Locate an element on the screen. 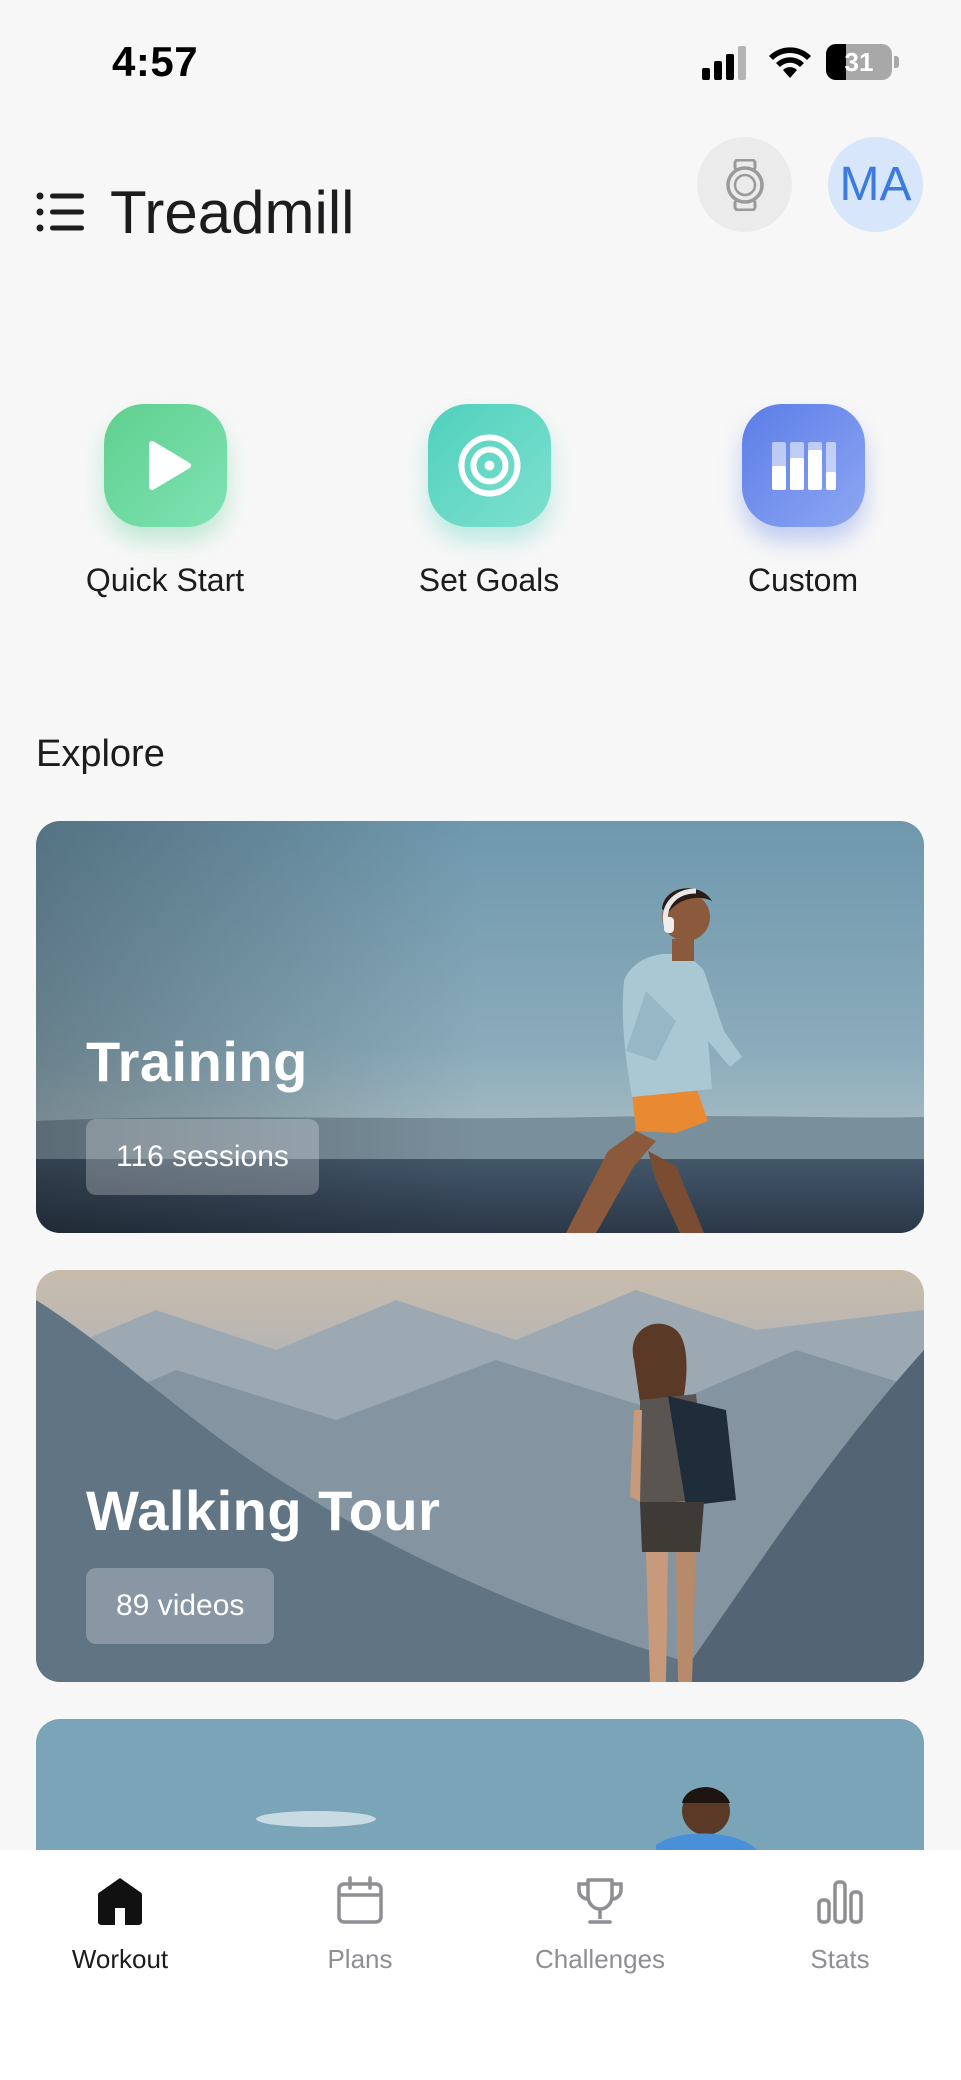 The width and height of the screenshot is (961, 2080). target-icon is located at coordinates (489, 465).